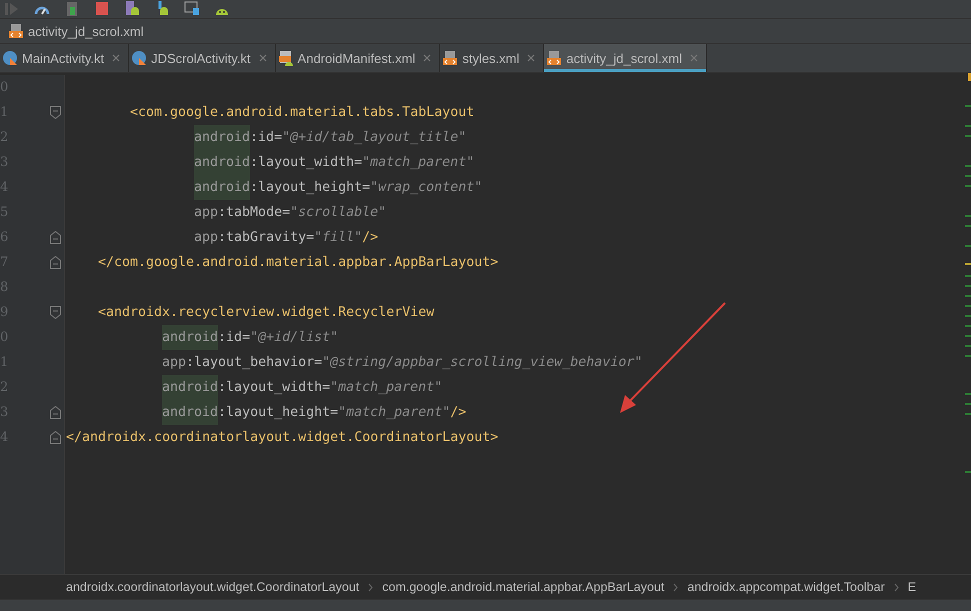  What do you see at coordinates (282, 437) in the screenshot?
I see `xml-tag: </androidx.coordinatorlayout.widget.CoordinatorLayout>` at bounding box center [282, 437].